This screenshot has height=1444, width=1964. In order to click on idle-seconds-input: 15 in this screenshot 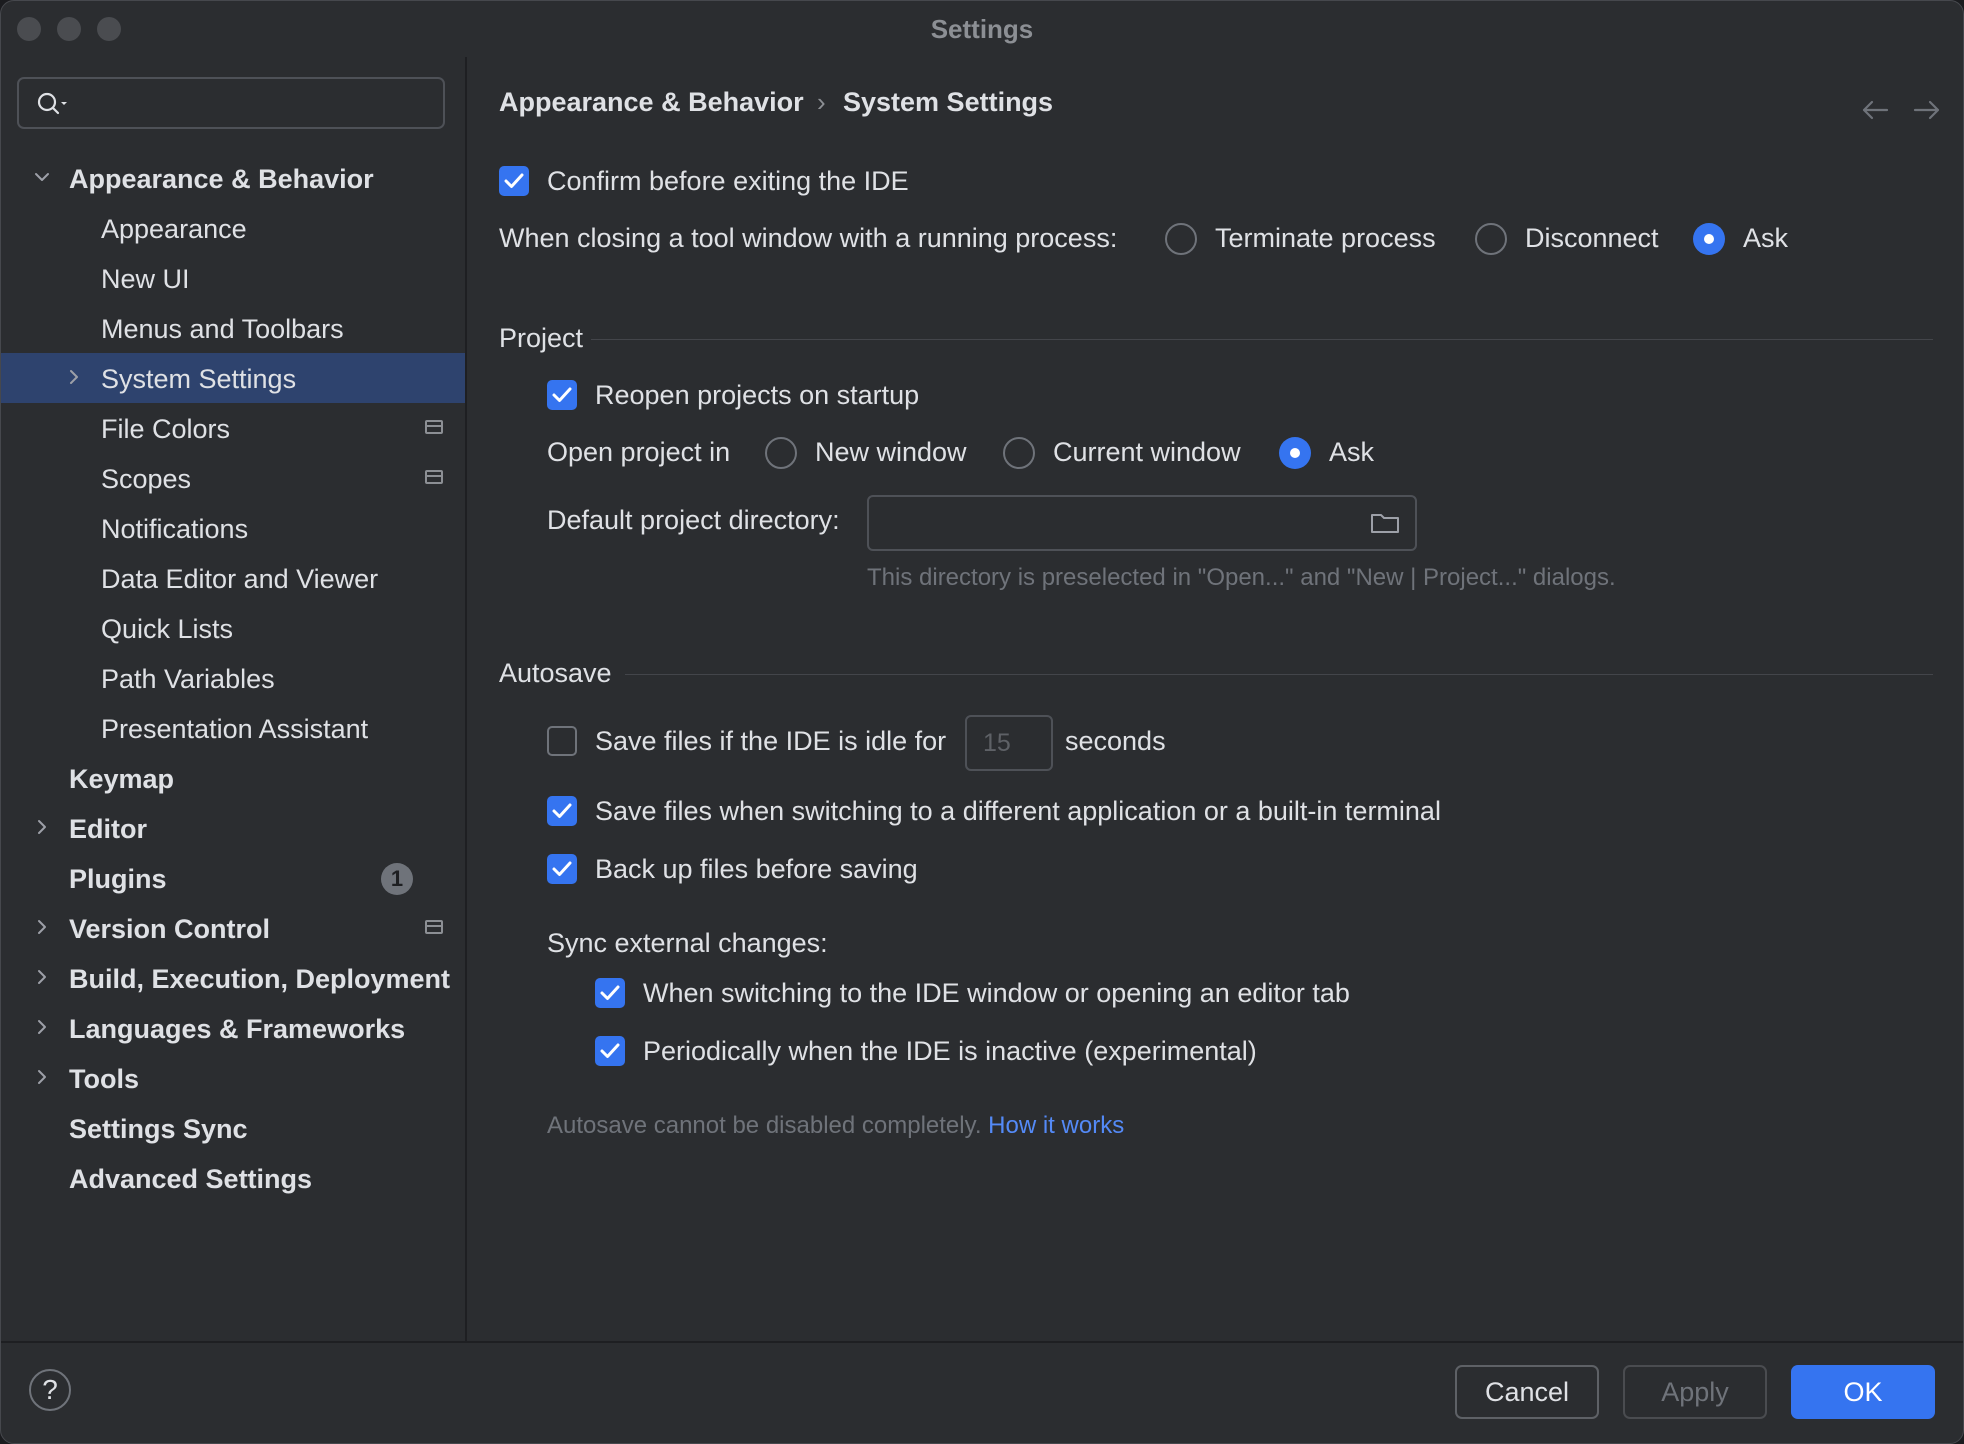, I will do `click(1009, 743)`.